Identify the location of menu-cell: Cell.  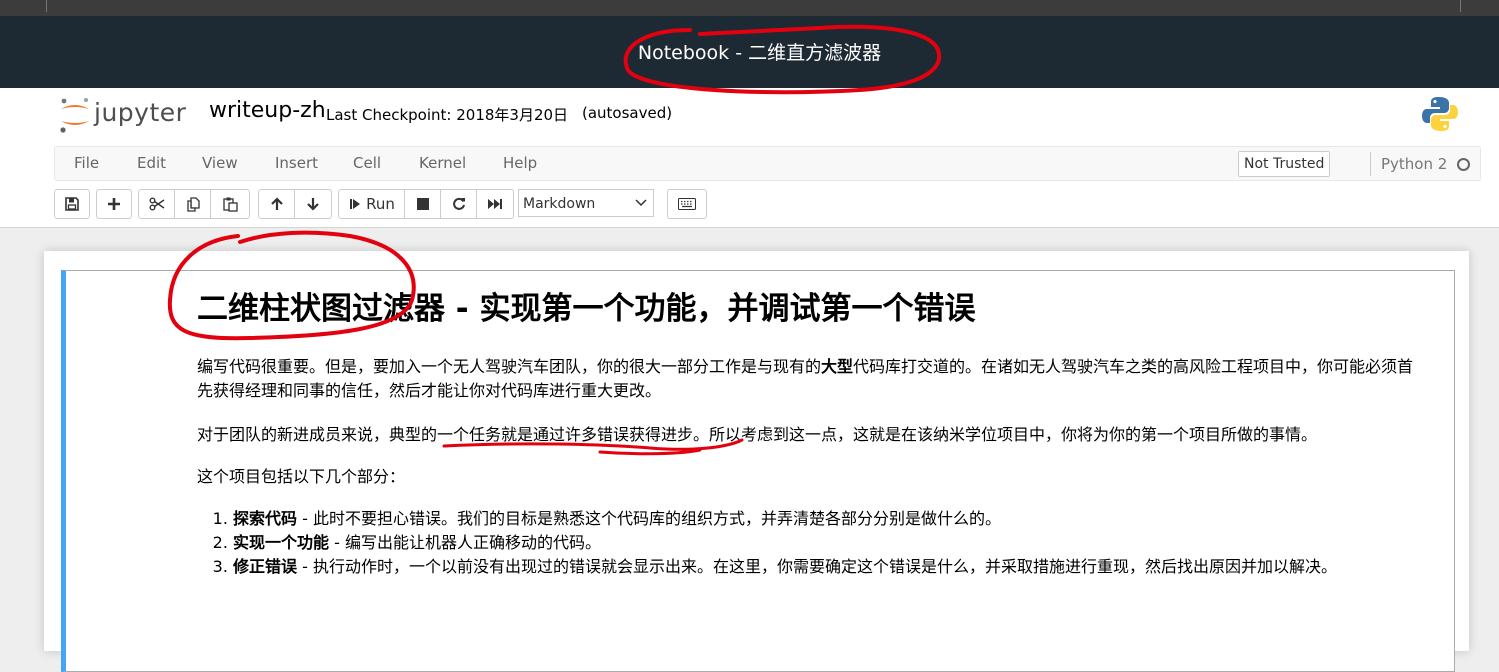
(367, 163).